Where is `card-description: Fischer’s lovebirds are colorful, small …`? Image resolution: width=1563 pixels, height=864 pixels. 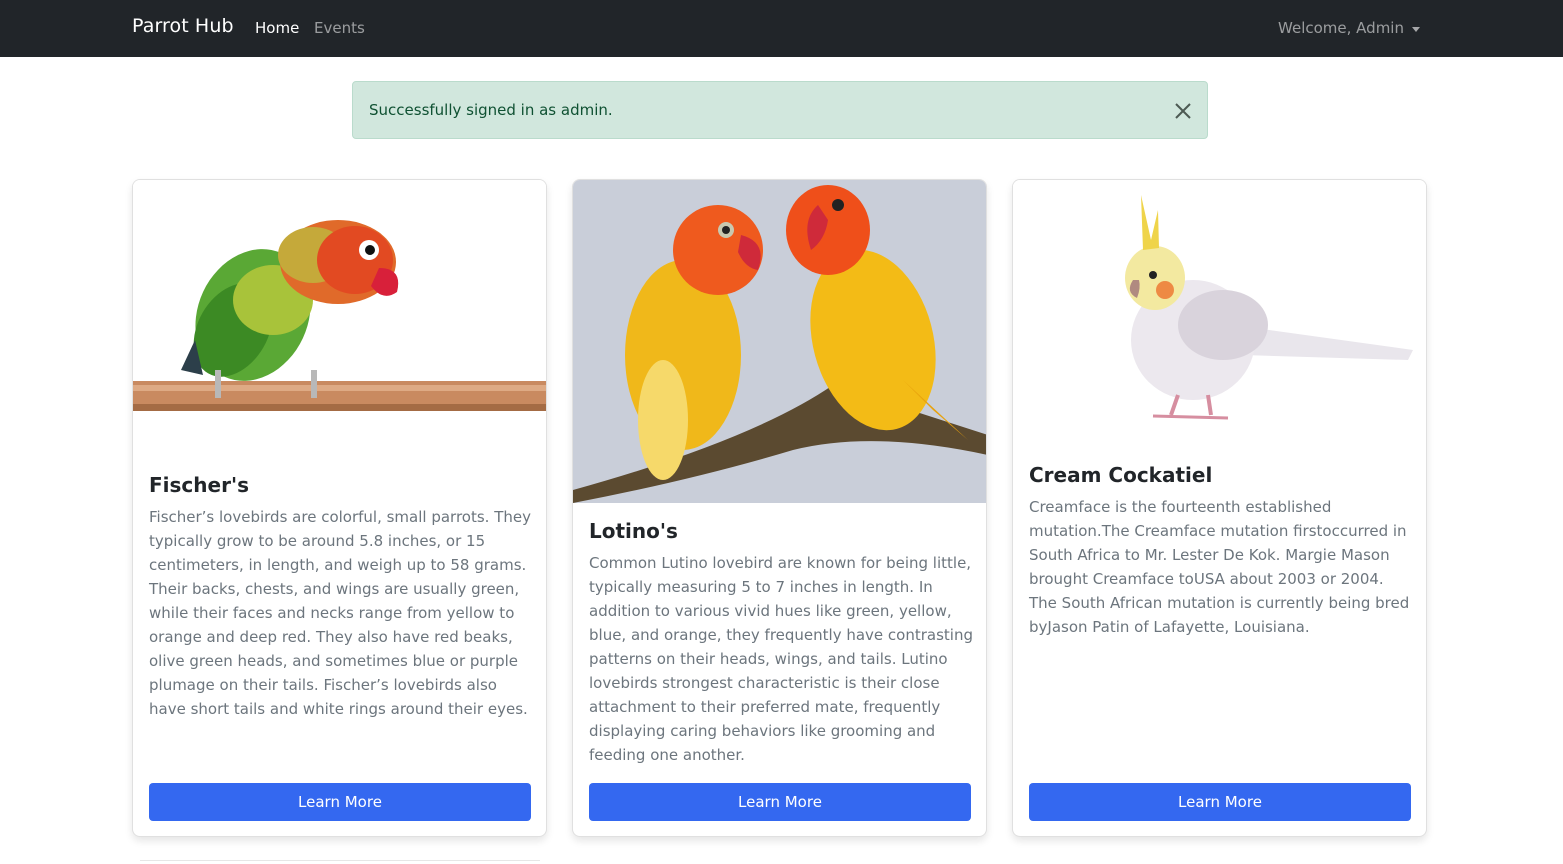
card-description: Fischer’s lovebirds are colorful, small … is located at coordinates (340, 613).